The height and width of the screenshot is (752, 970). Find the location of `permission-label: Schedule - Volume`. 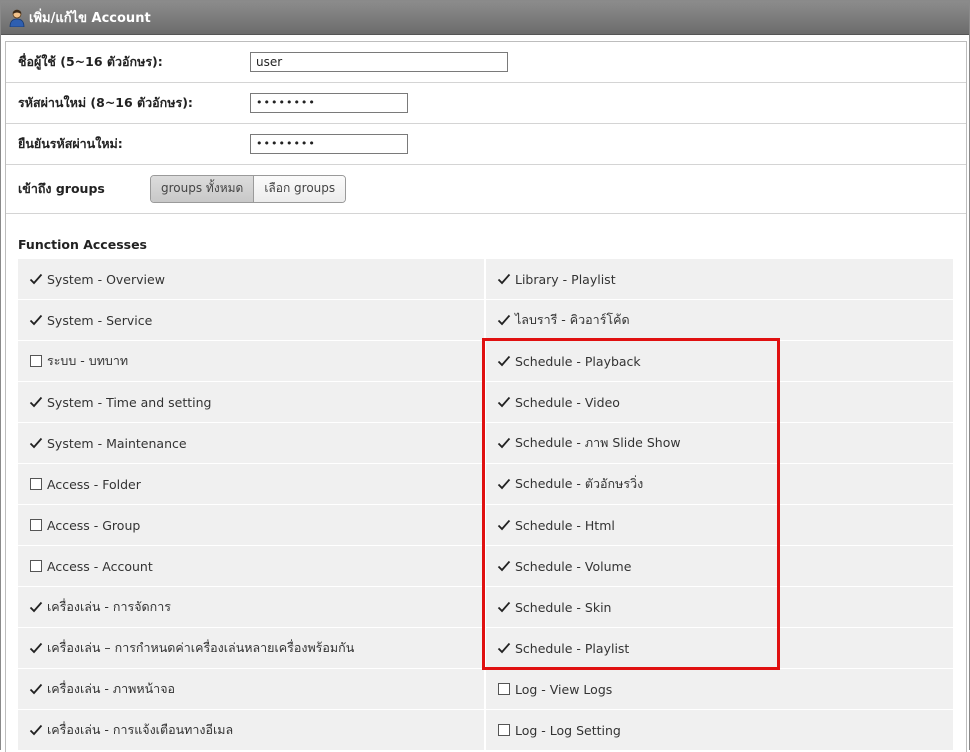

permission-label: Schedule - Volume is located at coordinates (573, 566).